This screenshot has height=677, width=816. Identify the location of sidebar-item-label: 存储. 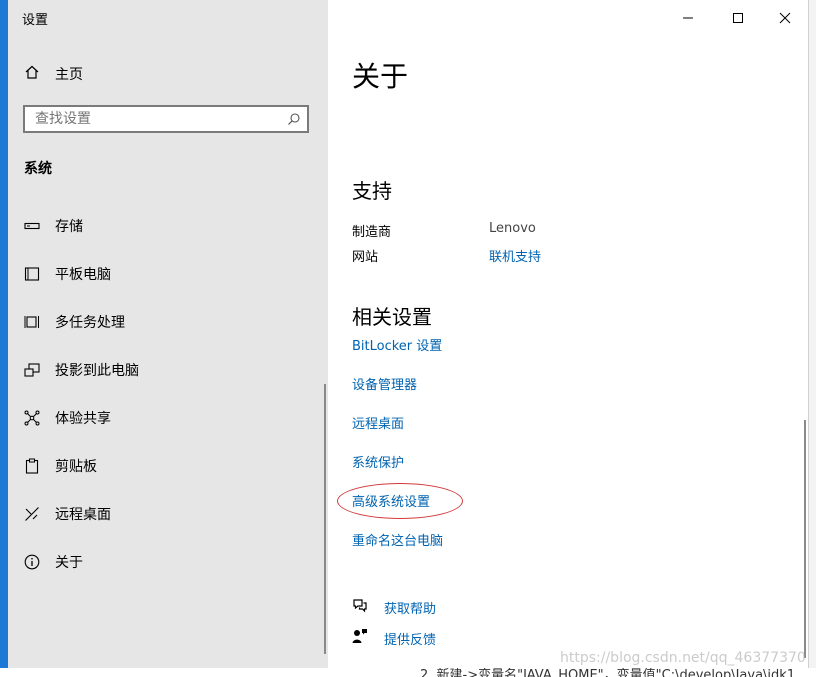
(69, 227).